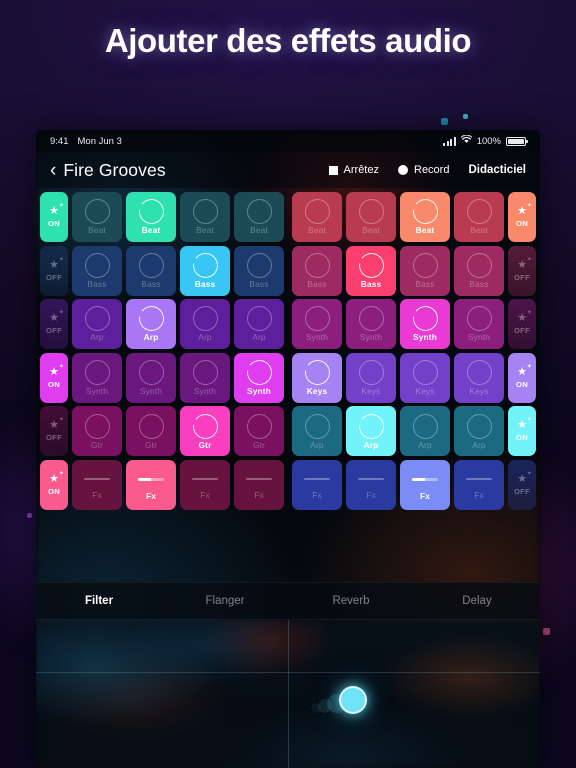 This screenshot has width=576, height=768. What do you see at coordinates (288, 270) in the screenshot?
I see `loop-grid-row: ★OFFBassBassBassBassBassBassBassBass★OFF` at bounding box center [288, 270].